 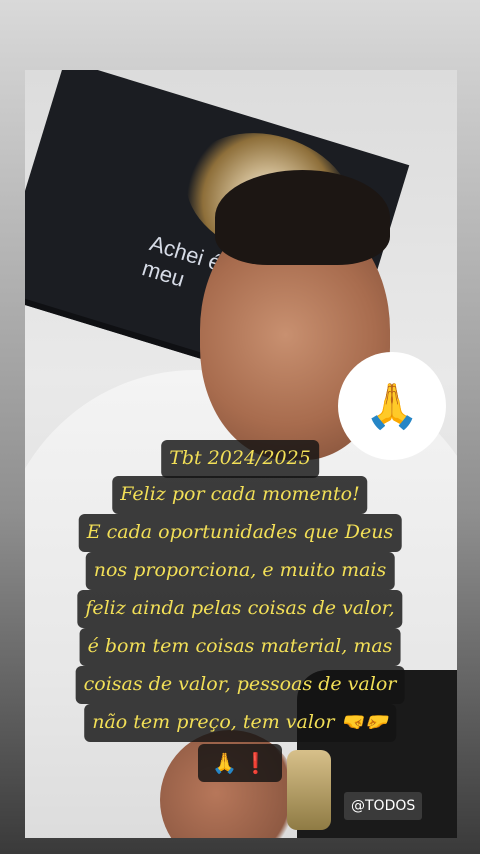 What do you see at coordinates (309, 790) in the screenshot?
I see `wrist-watch` at bounding box center [309, 790].